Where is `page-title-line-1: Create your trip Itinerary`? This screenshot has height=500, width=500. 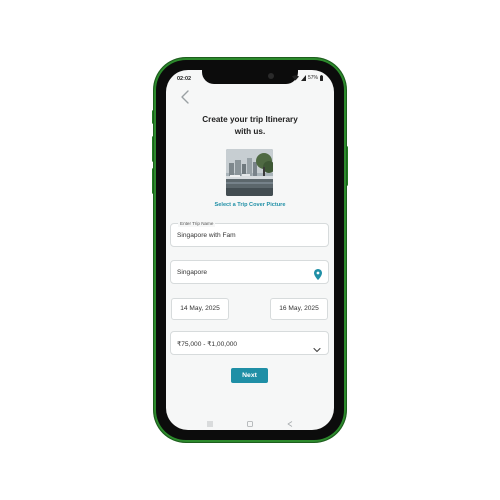
page-title-line-1: Create your trip Itinerary is located at coordinates (250, 119).